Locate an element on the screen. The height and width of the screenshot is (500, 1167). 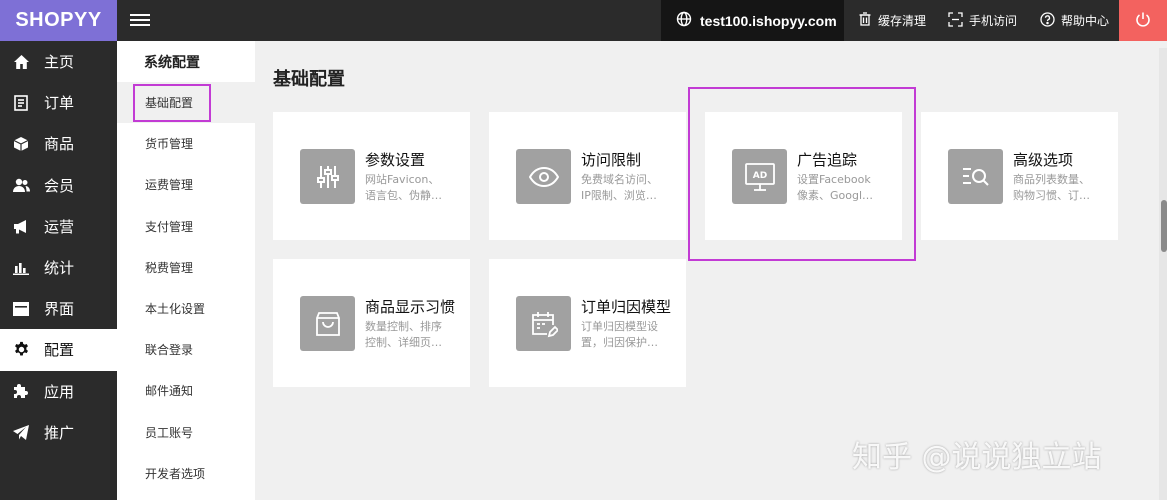
subnav-item-shipping: 运费管理 is located at coordinates (186, 184).